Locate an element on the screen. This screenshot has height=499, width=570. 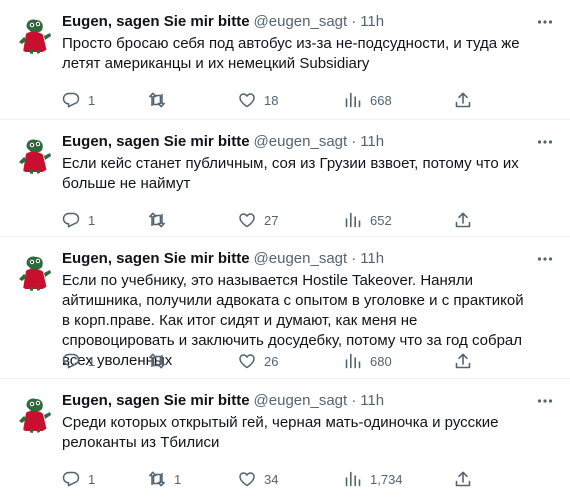
retweet-button: 1 is located at coordinates (164, 479).